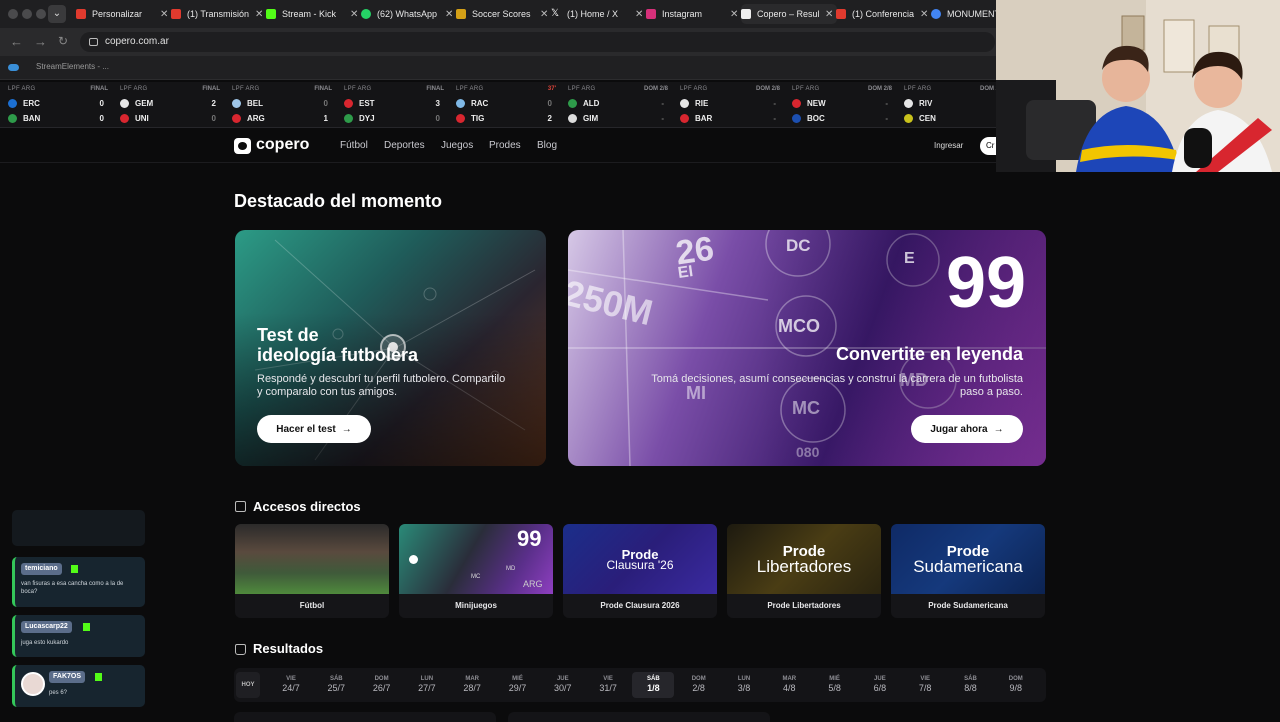  What do you see at coordinates (404, 145) in the screenshot?
I see `nav-deportes: Deportes` at bounding box center [404, 145].